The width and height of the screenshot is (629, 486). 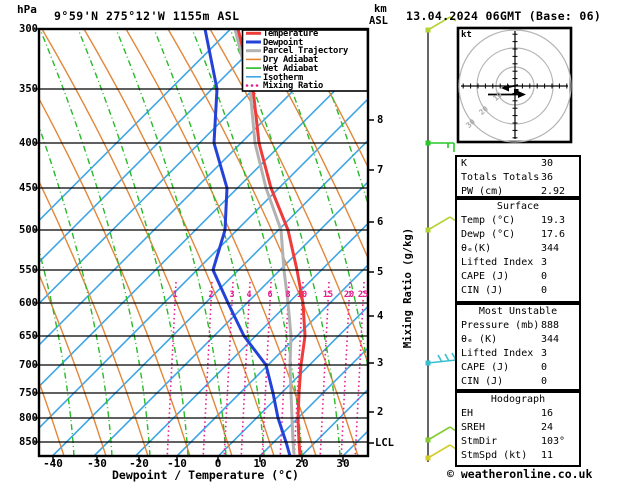 I want to click on x-axis-label: Dewpoint / Temperature (°C), so click(x=205, y=475).